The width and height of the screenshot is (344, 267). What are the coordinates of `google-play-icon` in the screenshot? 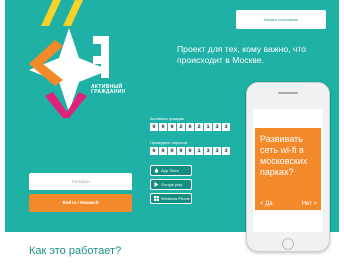 It's located at (156, 184).